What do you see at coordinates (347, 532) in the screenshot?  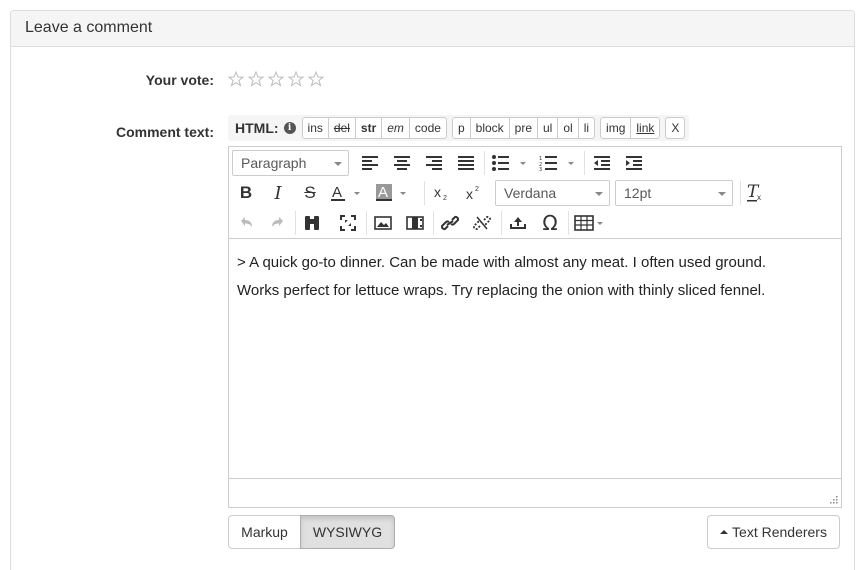 I see `wysiwyg-button: WYSIWYG` at bounding box center [347, 532].